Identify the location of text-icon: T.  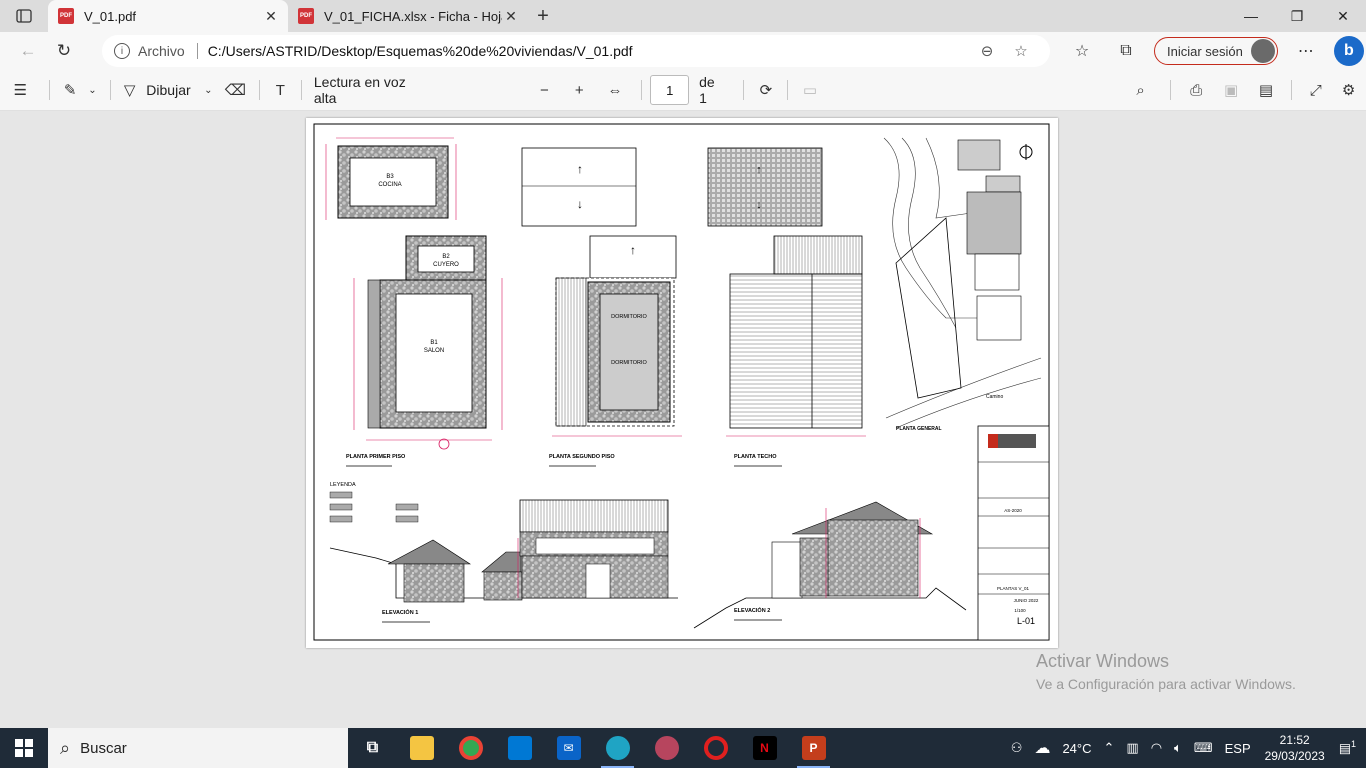
(280, 90).